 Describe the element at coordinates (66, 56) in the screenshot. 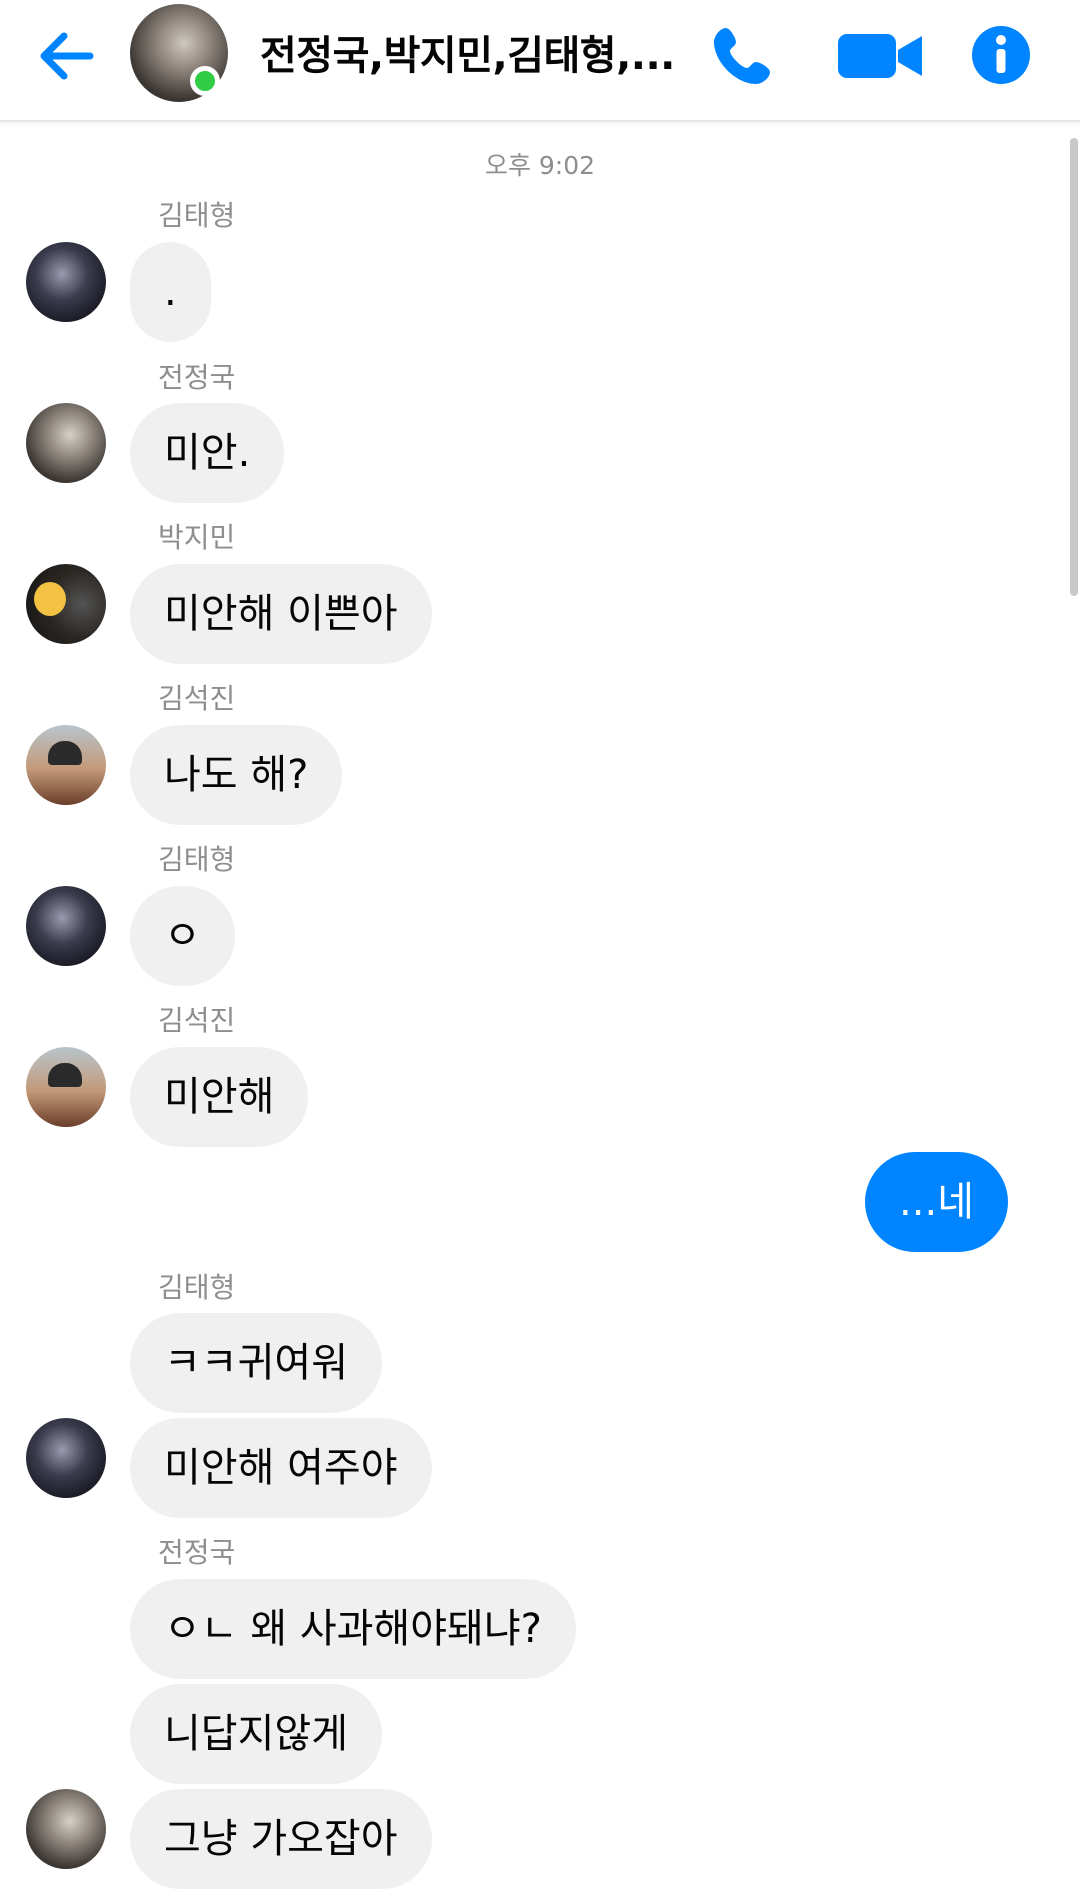

I see `back-arrow-icon` at that location.